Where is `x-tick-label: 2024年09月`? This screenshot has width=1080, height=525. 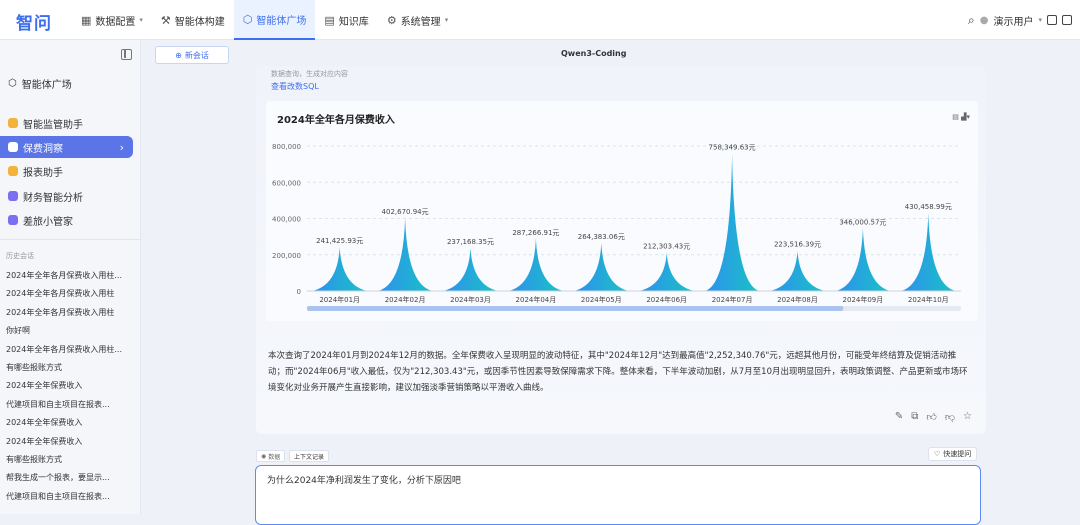 x-tick-label: 2024年09月 is located at coordinates (863, 299).